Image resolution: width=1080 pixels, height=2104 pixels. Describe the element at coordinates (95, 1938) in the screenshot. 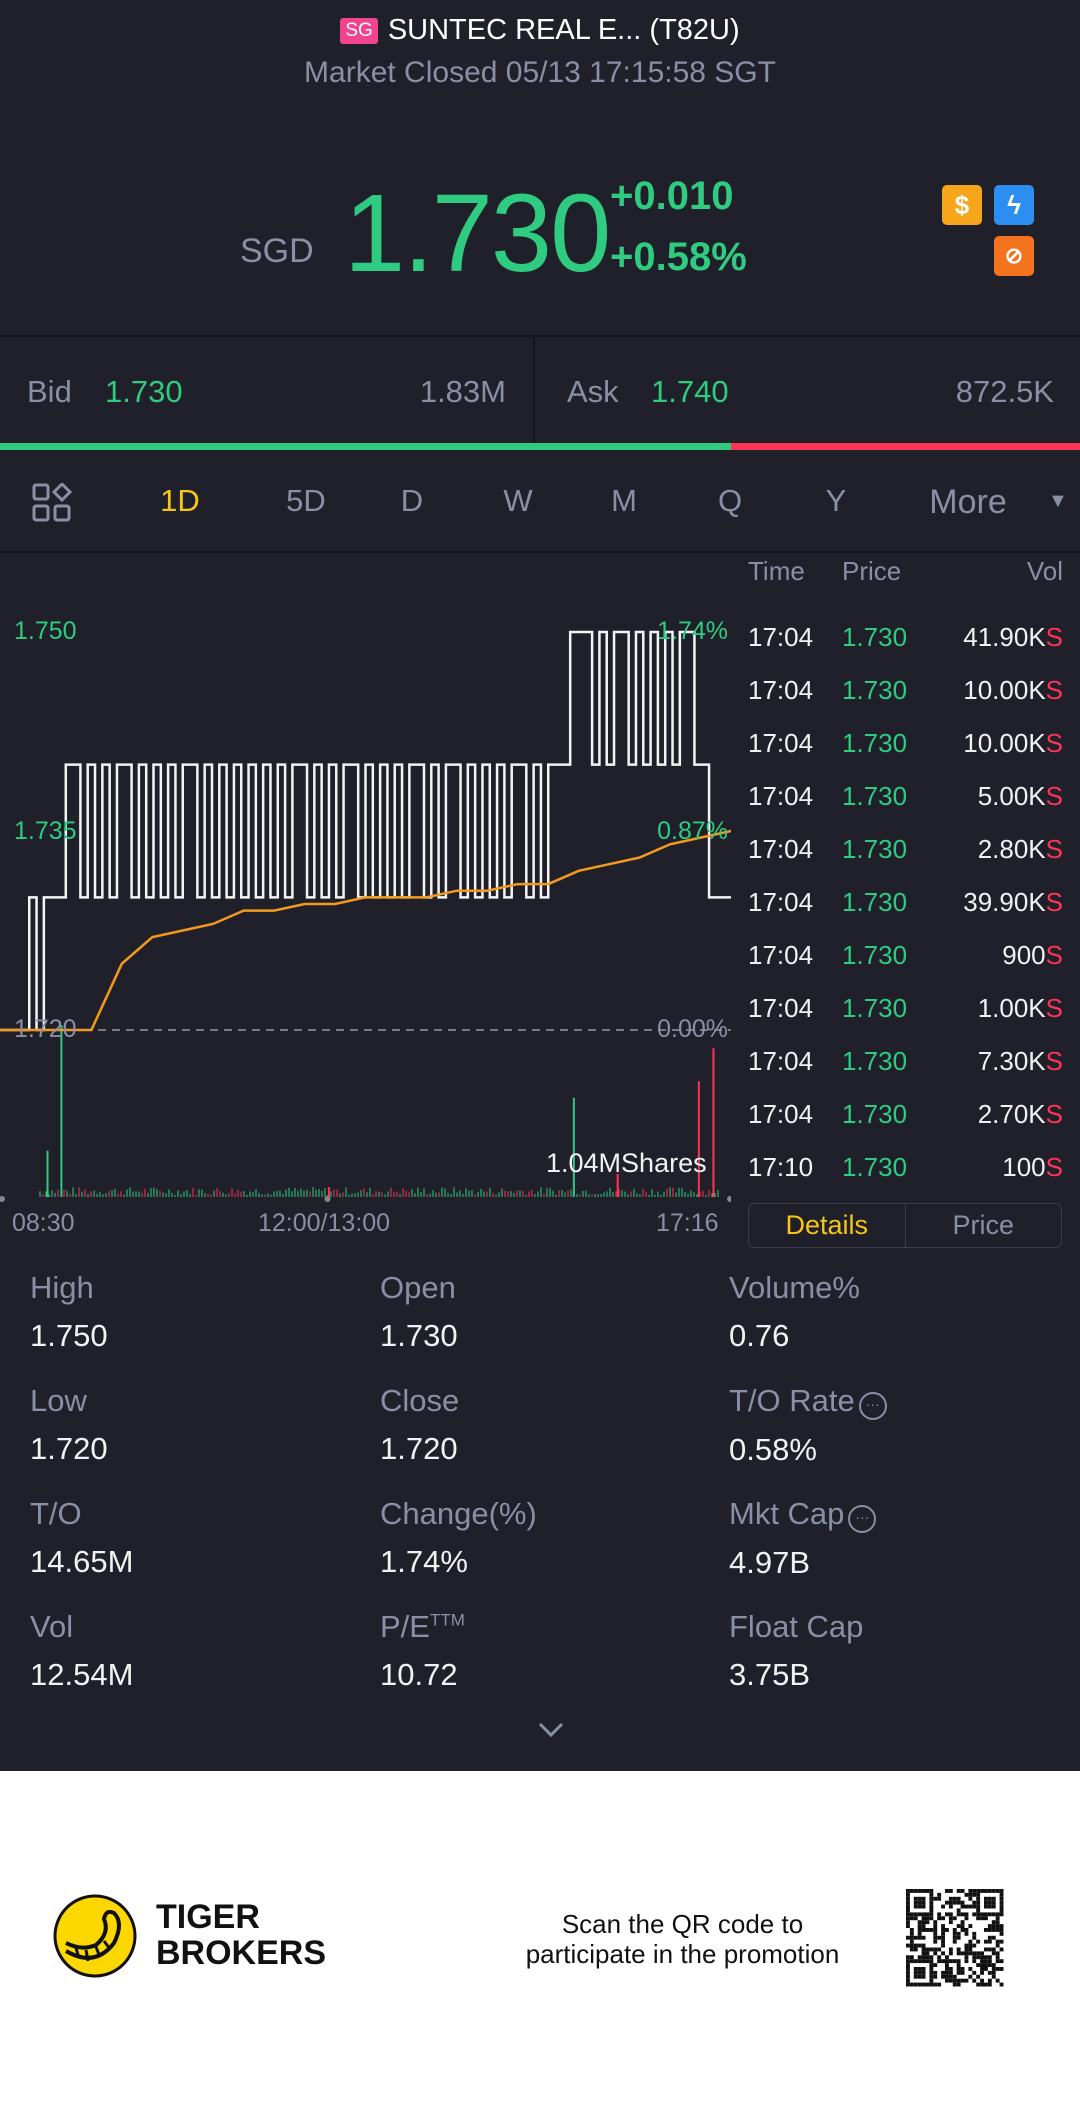

I see `tiger-logo` at that location.